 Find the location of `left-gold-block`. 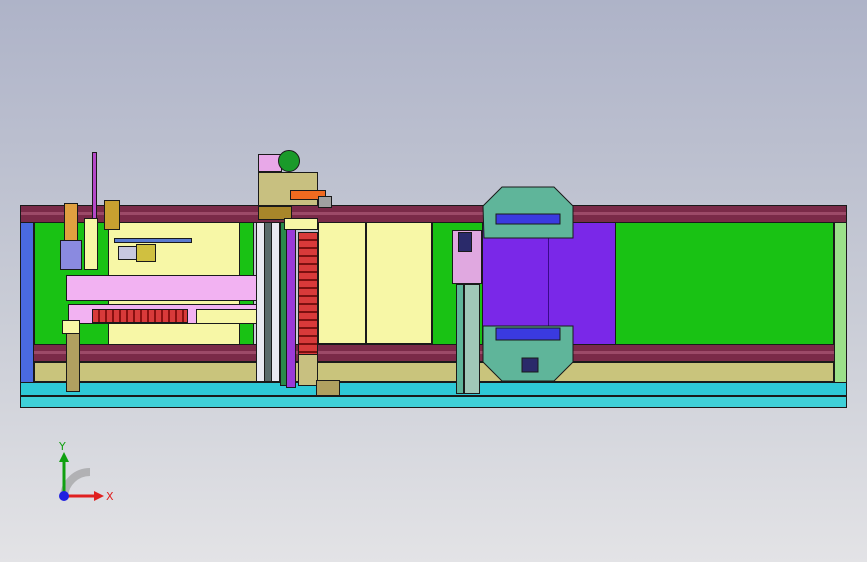

left-gold-block is located at coordinates (112, 215).